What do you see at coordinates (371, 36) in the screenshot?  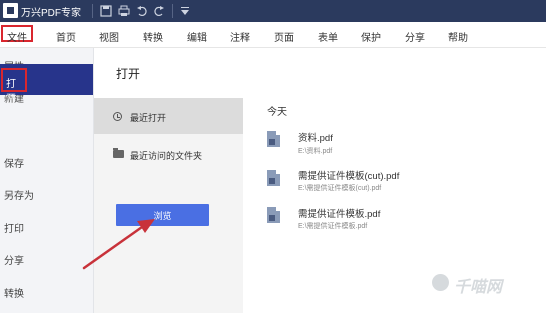 I see `menu-item-protect: 保护` at bounding box center [371, 36].